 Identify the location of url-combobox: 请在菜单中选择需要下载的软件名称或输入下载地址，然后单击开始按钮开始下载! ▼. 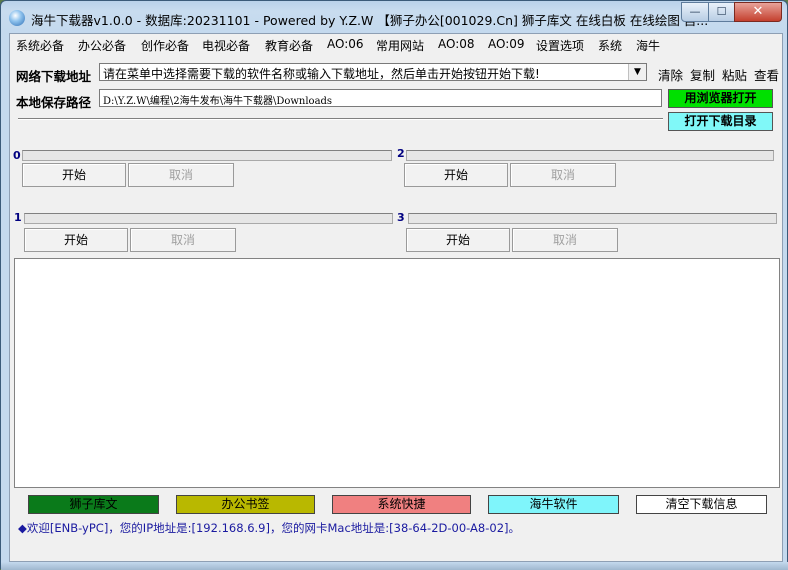
(373, 72).